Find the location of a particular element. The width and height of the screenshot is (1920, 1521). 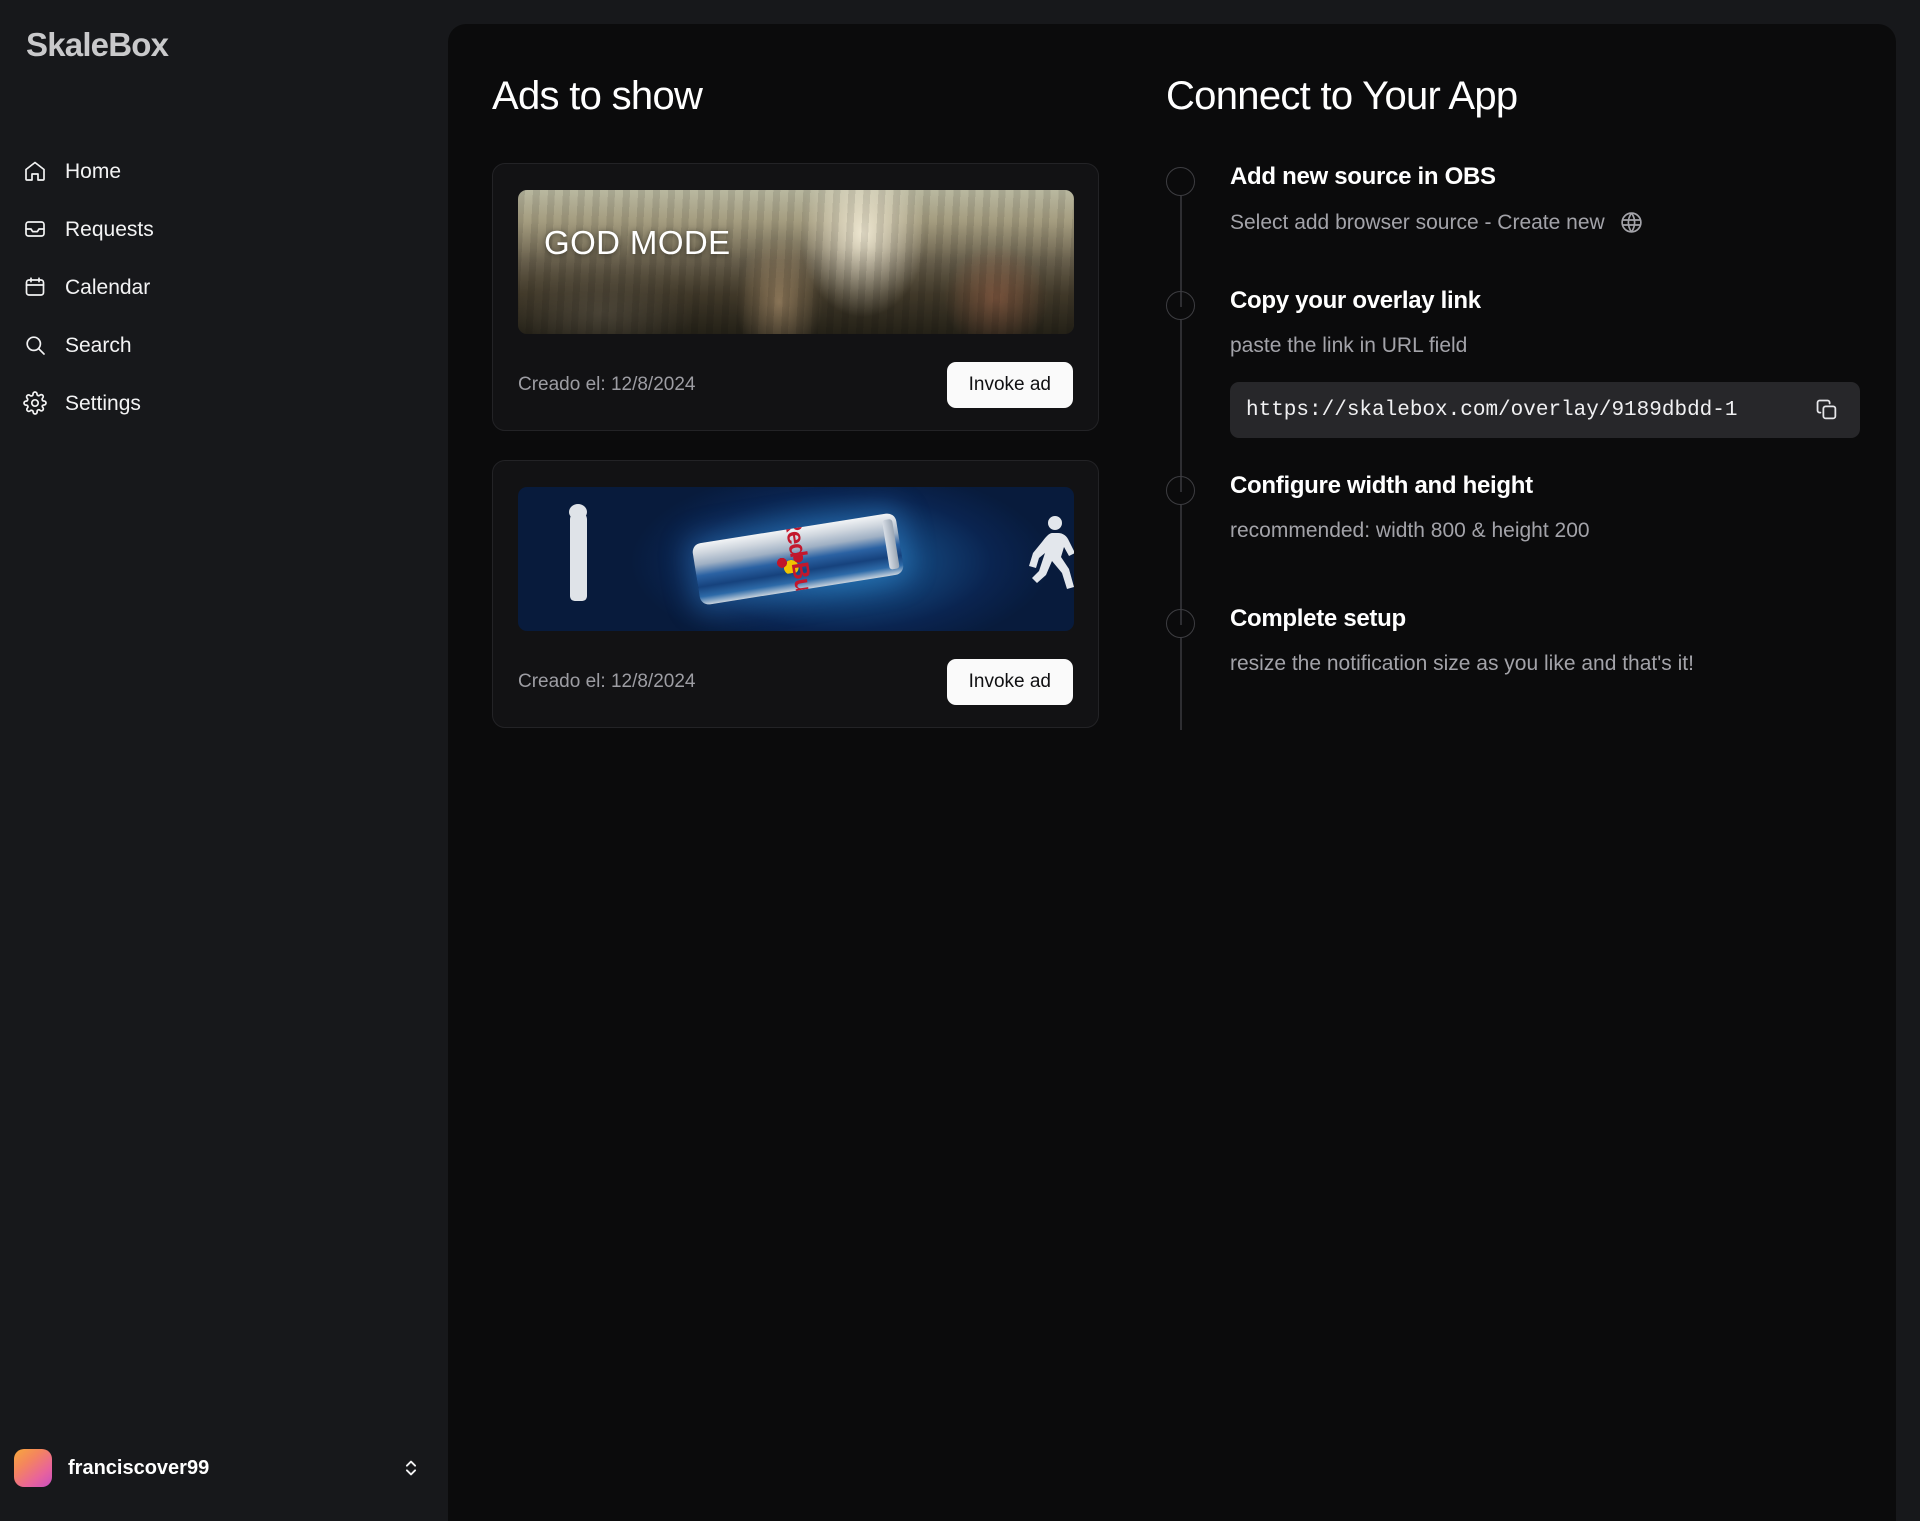

chevron-up-down-icon is located at coordinates (411, 1468).